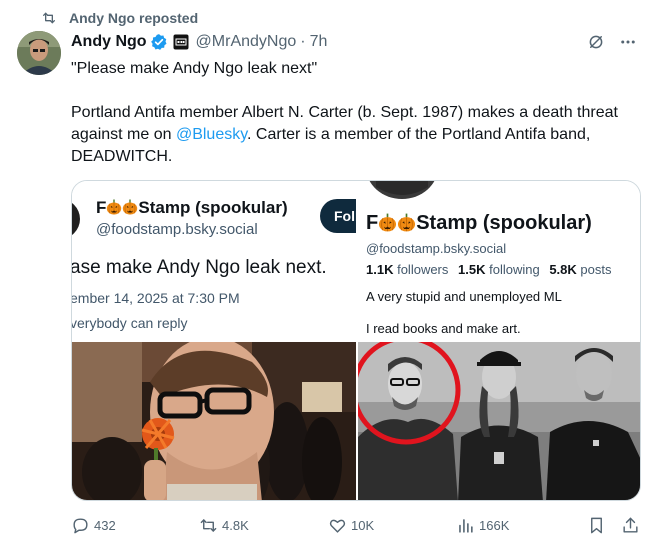 The height and width of the screenshot is (553, 659). Describe the element at coordinates (423, 269) in the screenshot. I see `followers-label: followers` at that location.